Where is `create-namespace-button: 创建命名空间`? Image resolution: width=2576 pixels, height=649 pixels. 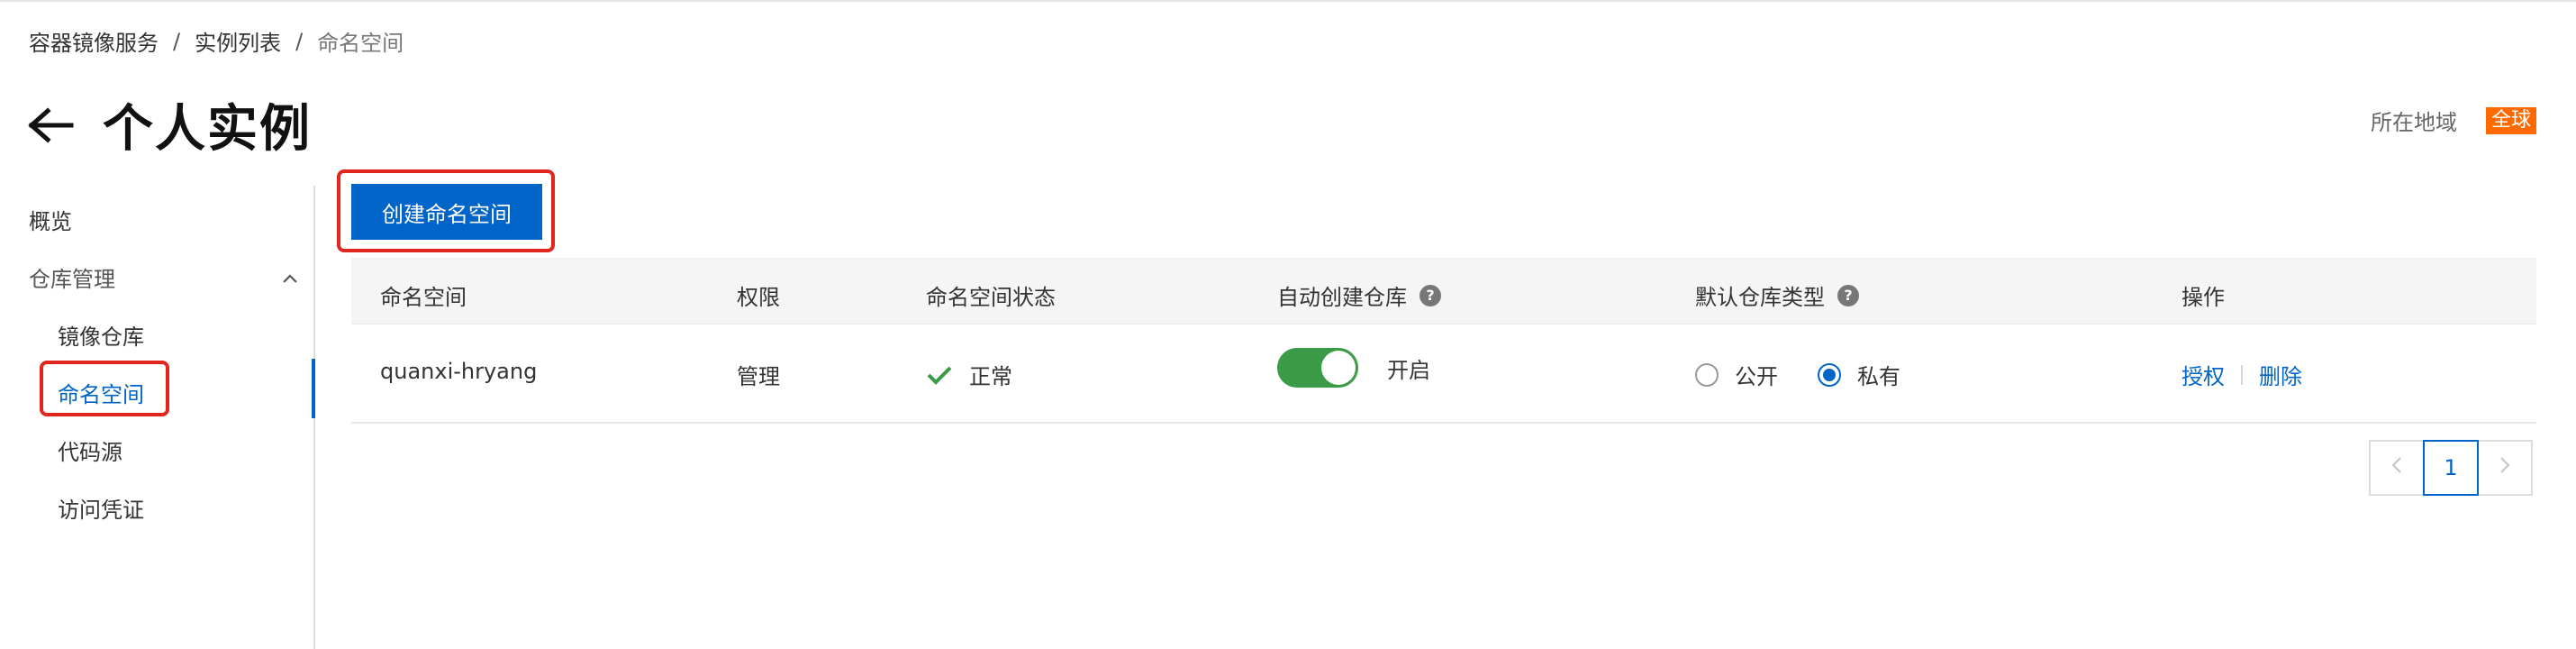
create-namespace-button: 创建命名空间 is located at coordinates (446, 212).